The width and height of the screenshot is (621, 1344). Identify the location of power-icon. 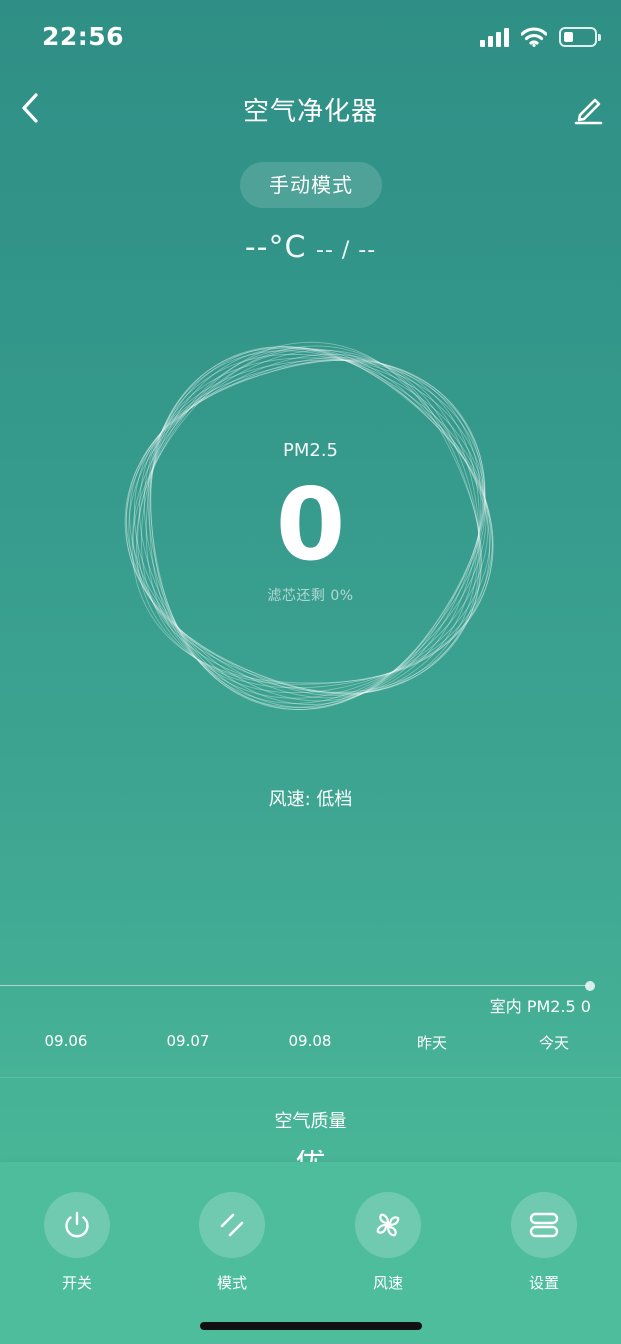
(77, 1224).